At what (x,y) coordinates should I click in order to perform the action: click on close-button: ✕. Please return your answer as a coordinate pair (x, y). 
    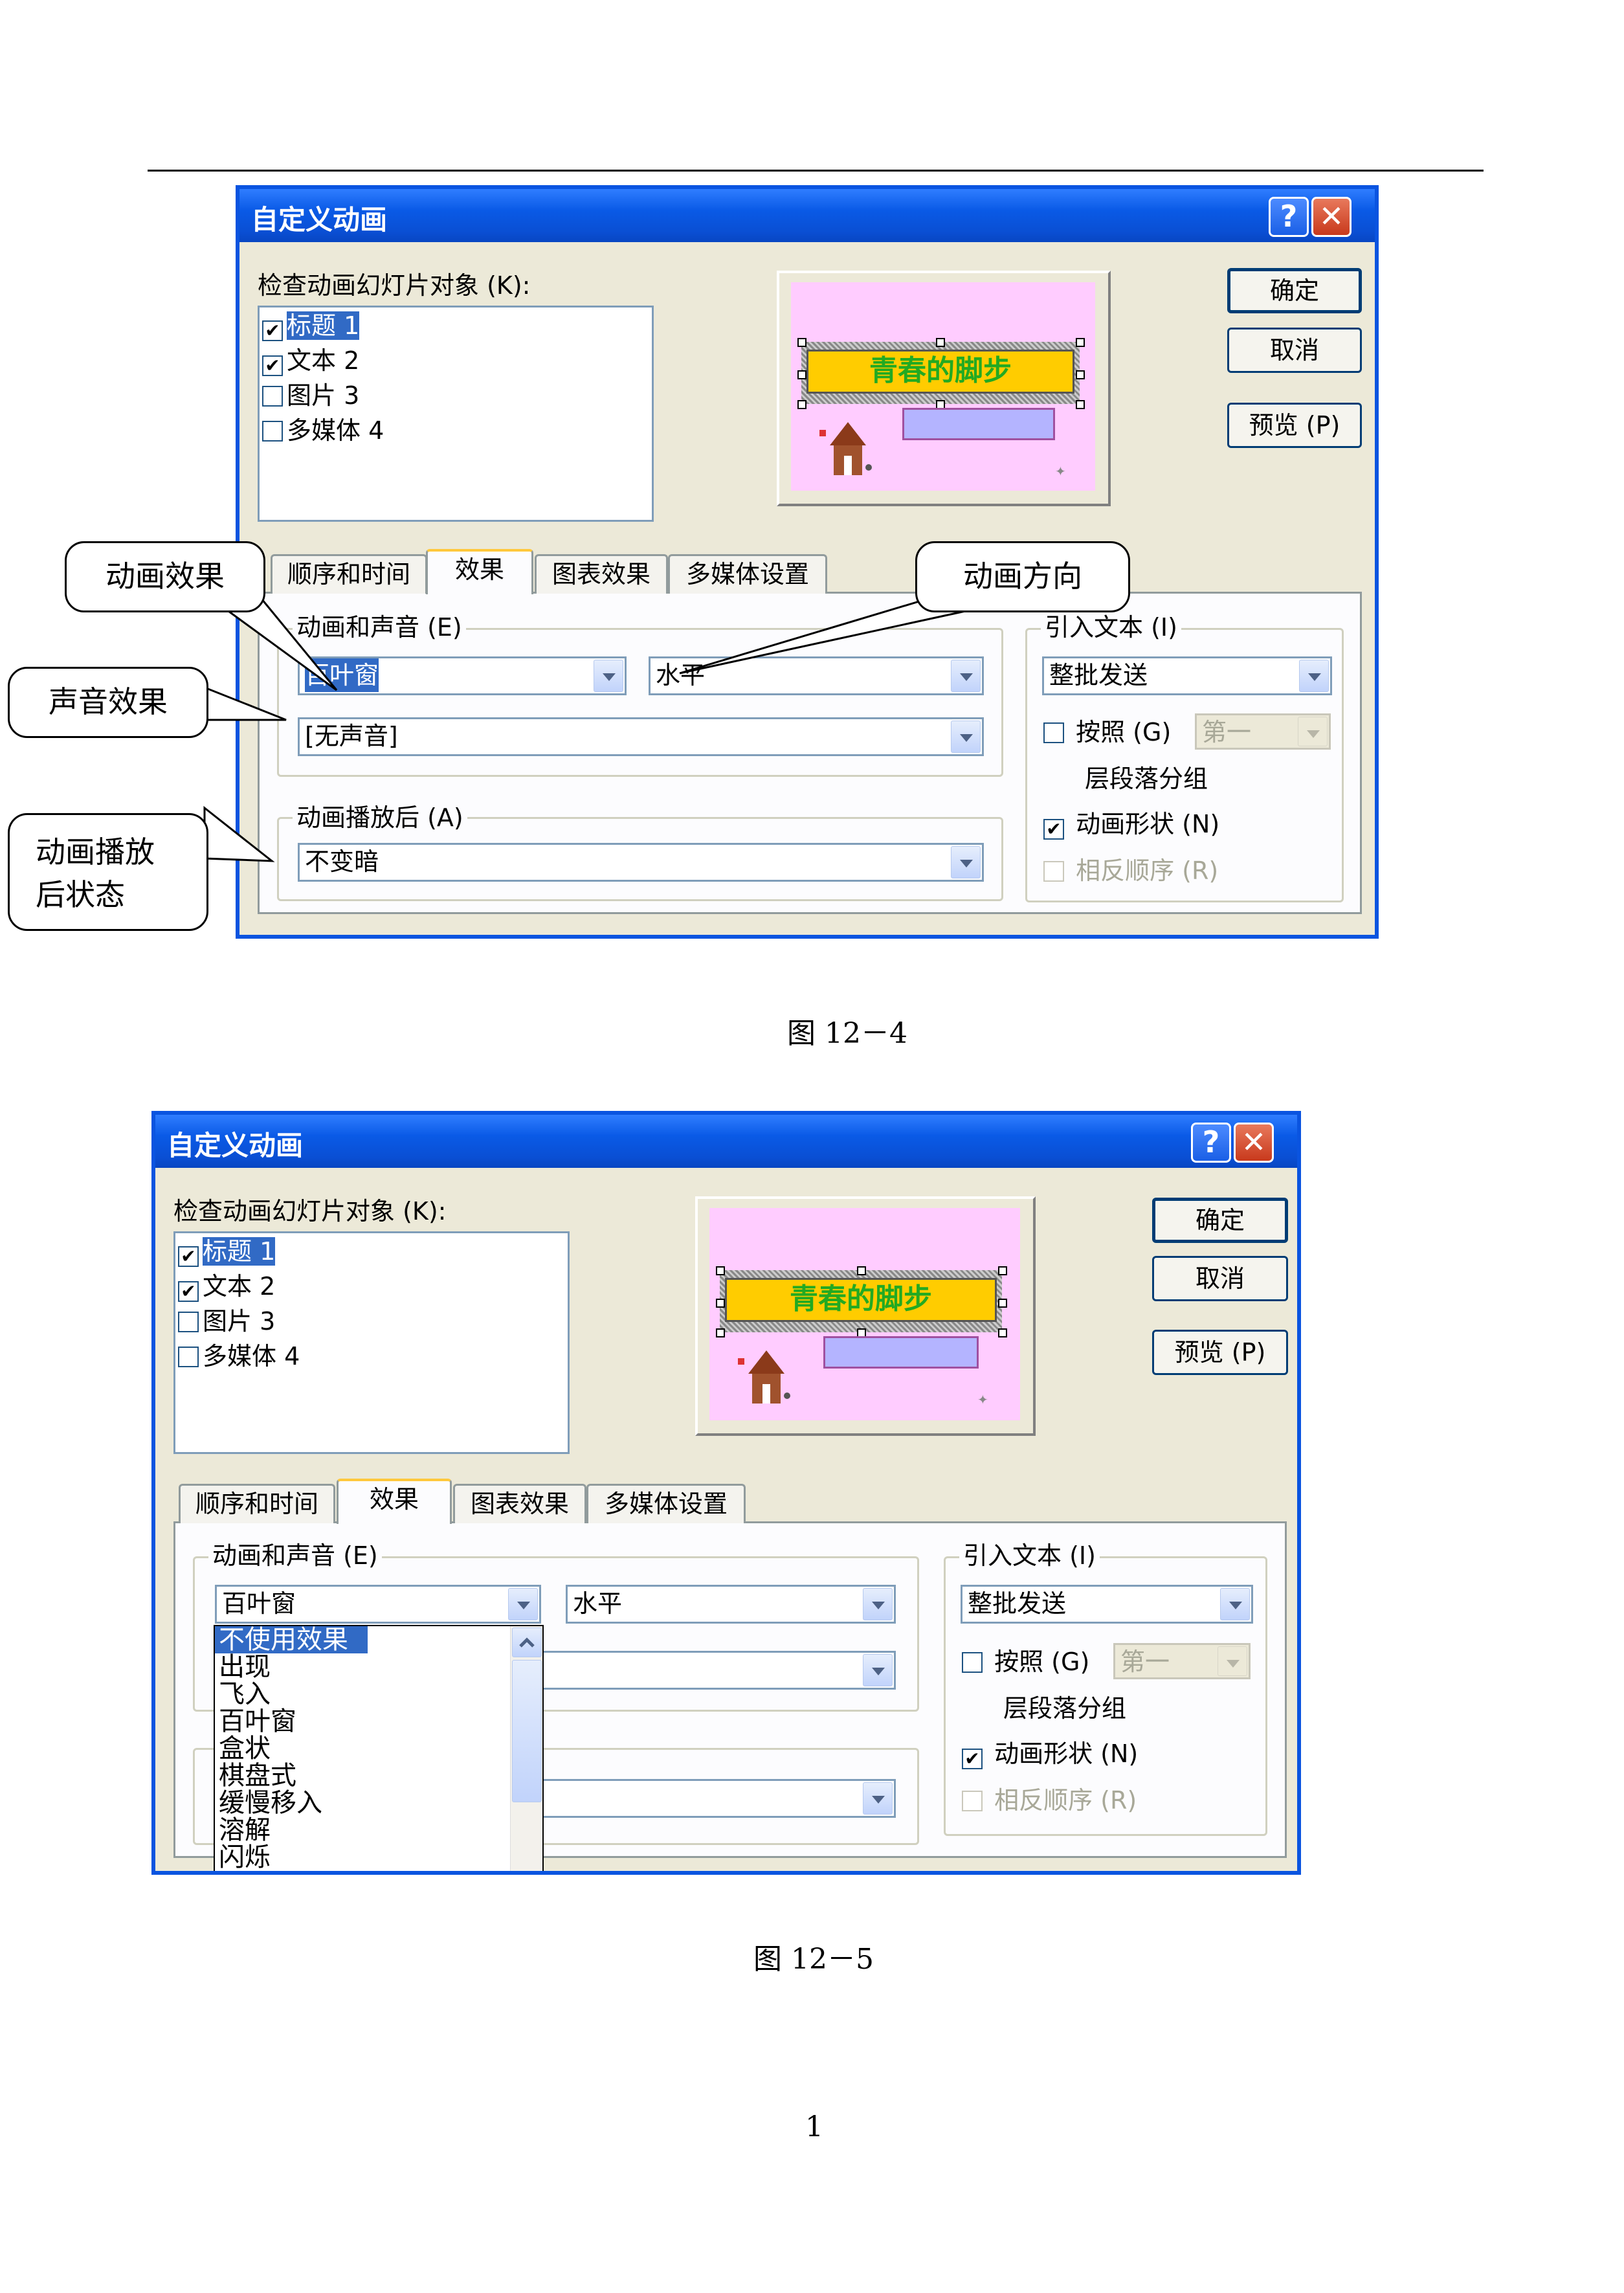
    Looking at the image, I should click on (1254, 1143).